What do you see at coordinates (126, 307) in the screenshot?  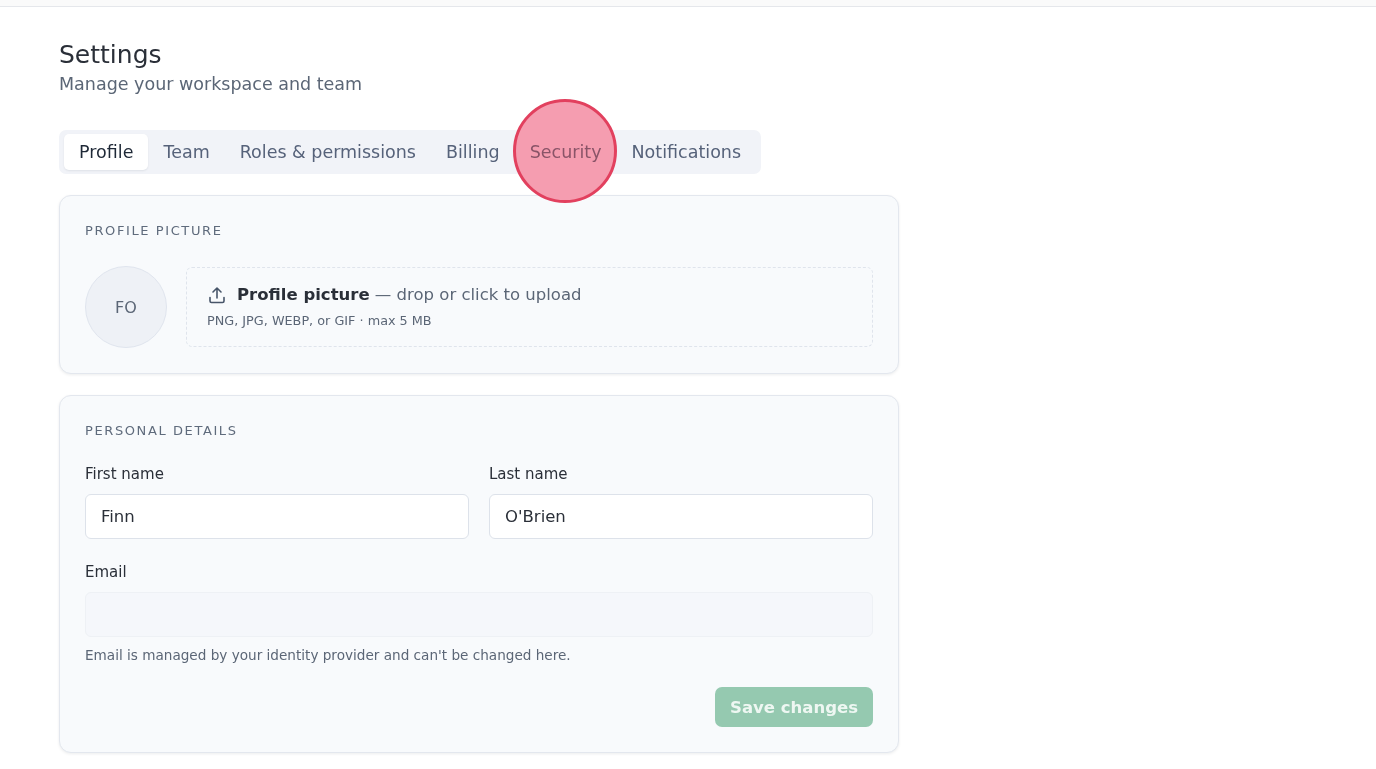 I see `avatar: FO` at bounding box center [126, 307].